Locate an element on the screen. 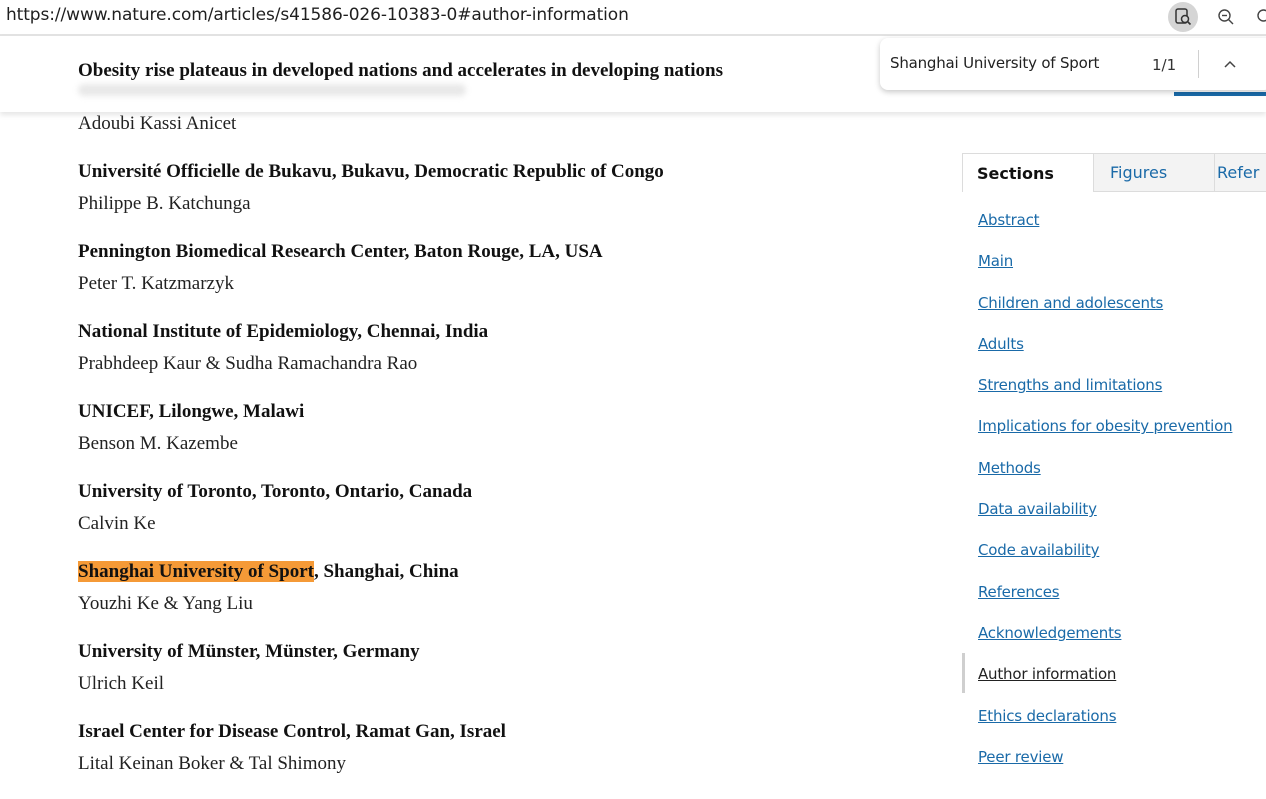 This screenshot has height=799, width=1266. find-input: Shanghai University of Sport is located at coordinates (994, 63).